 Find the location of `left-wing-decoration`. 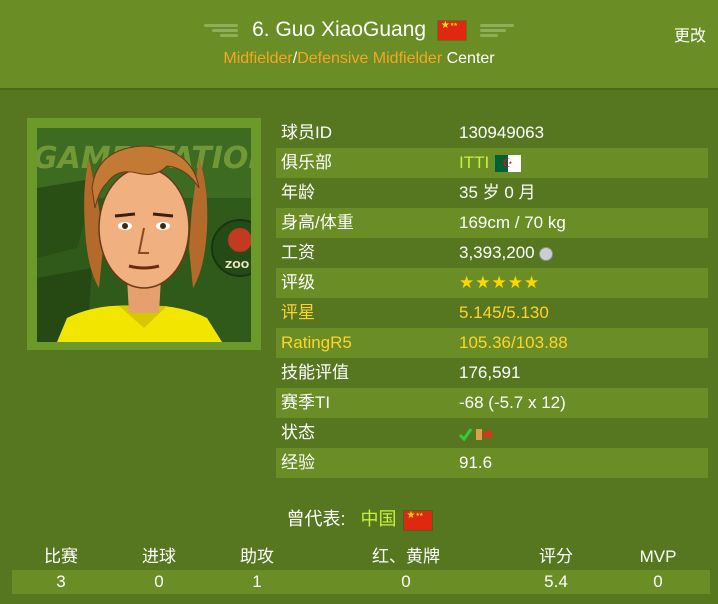

left-wing-decoration is located at coordinates (221, 31).